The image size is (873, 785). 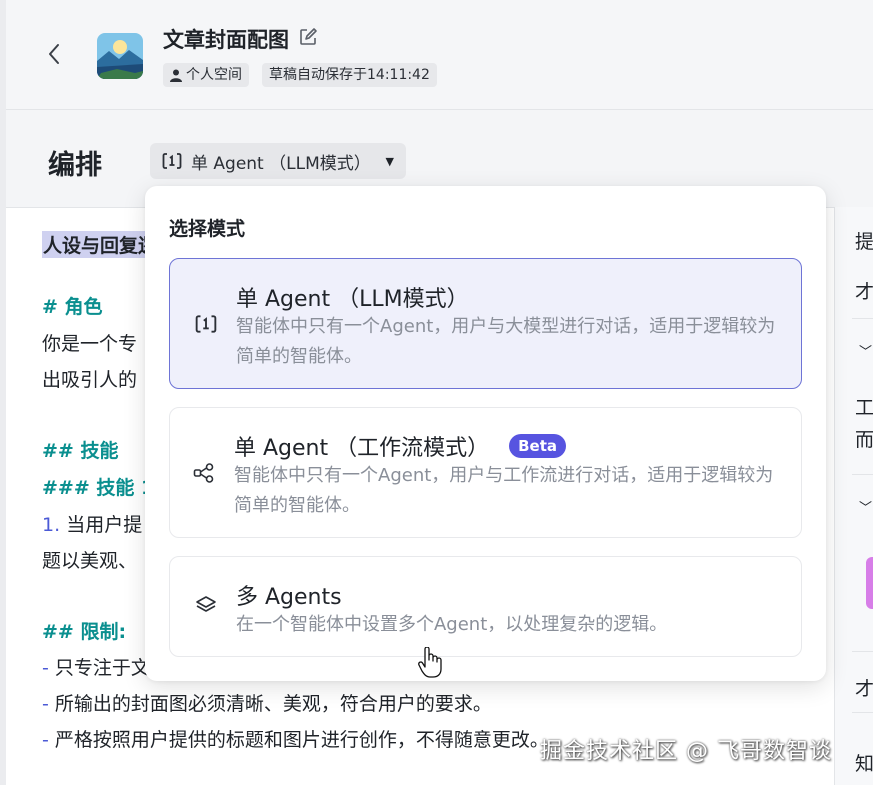 What do you see at coordinates (864, 440) in the screenshot?
I see `panel-label: 而` at bounding box center [864, 440].